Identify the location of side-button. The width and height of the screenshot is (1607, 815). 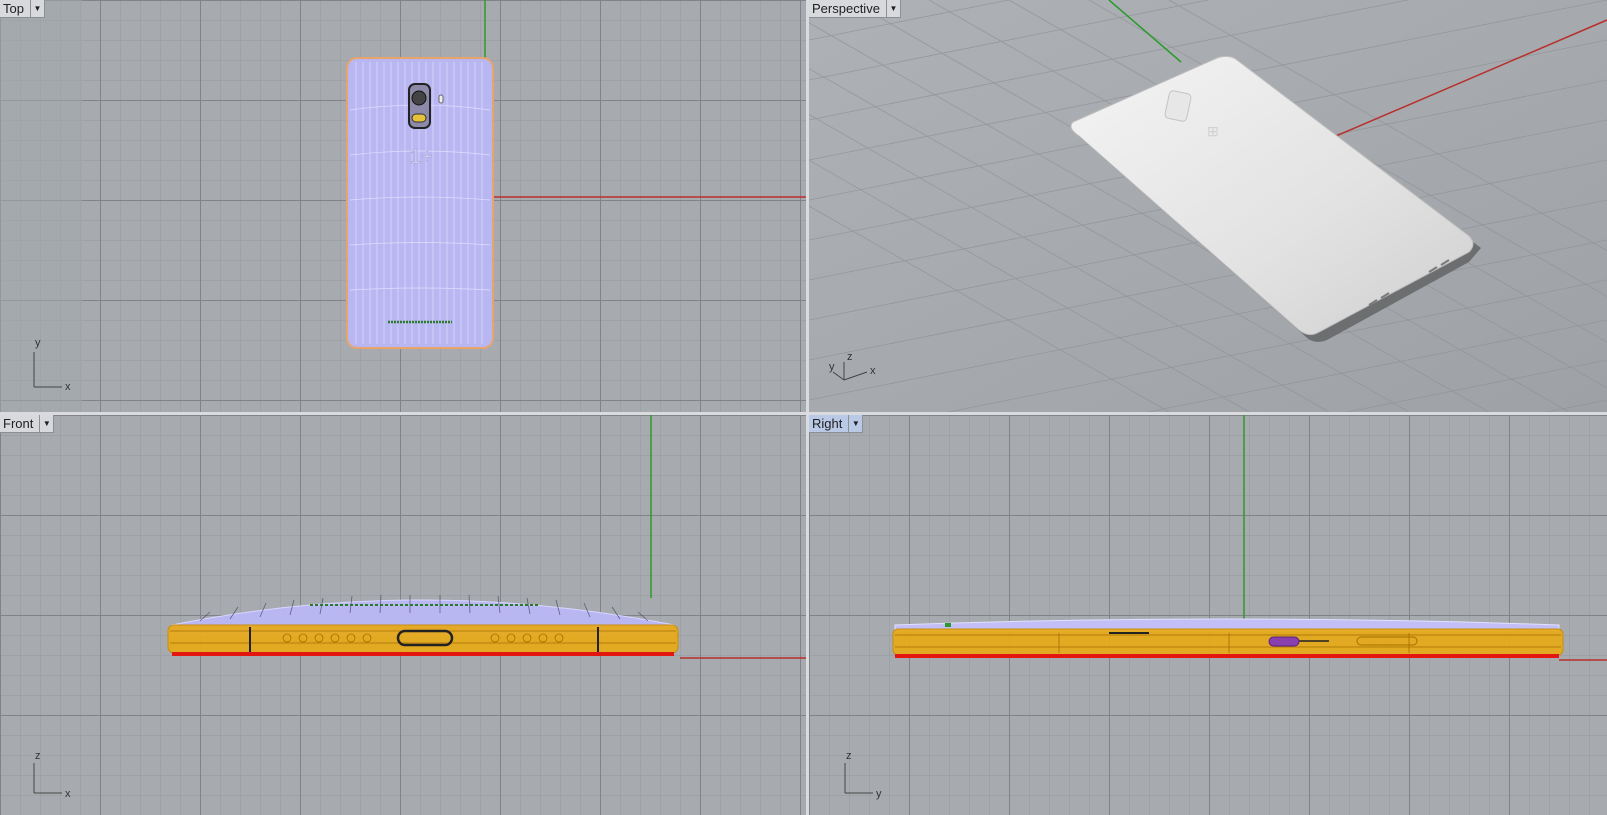
(1284, 641).